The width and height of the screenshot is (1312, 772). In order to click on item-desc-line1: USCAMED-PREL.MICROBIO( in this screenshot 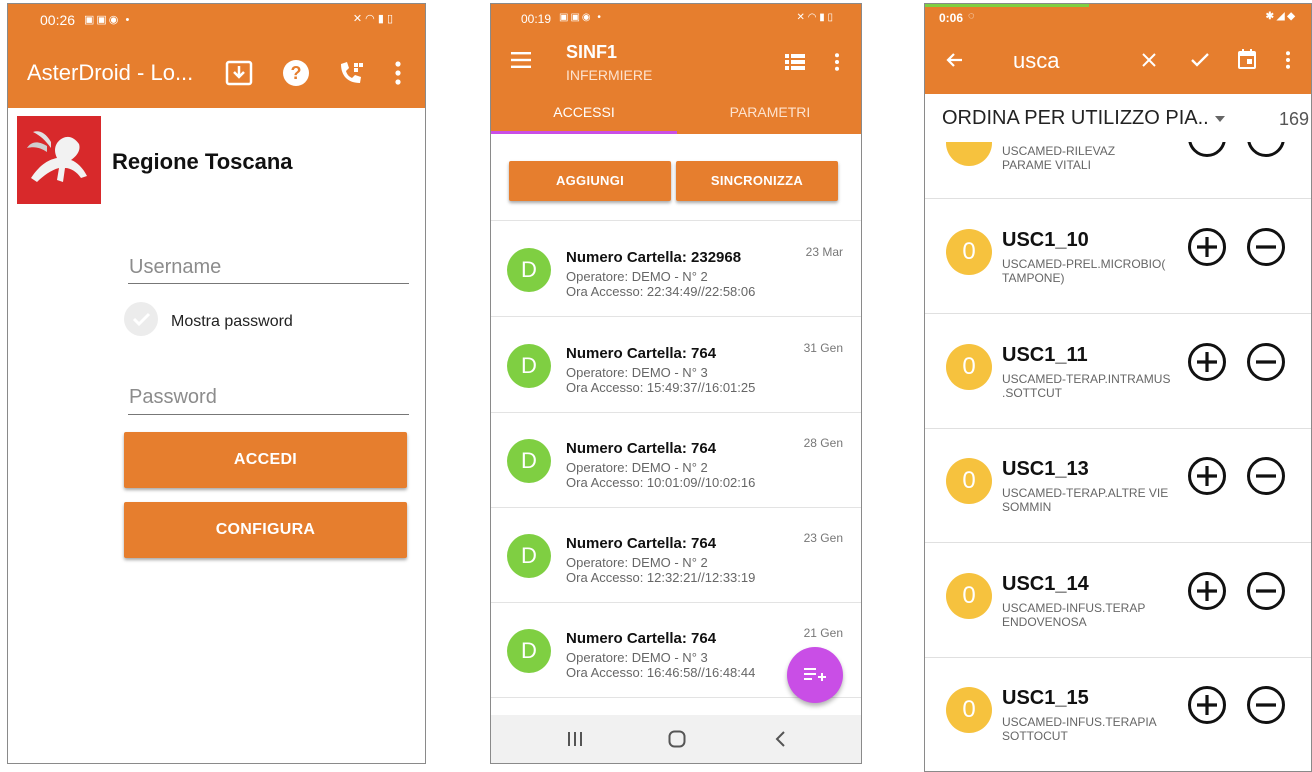, I will do `click(1084, 264)`.